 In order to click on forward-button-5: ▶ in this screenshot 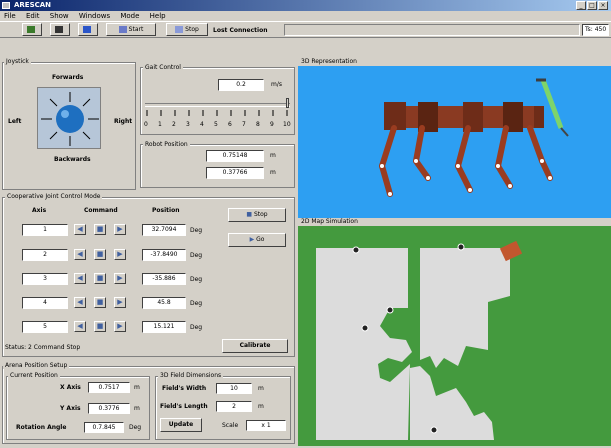, I will do `click(120, 326)`.